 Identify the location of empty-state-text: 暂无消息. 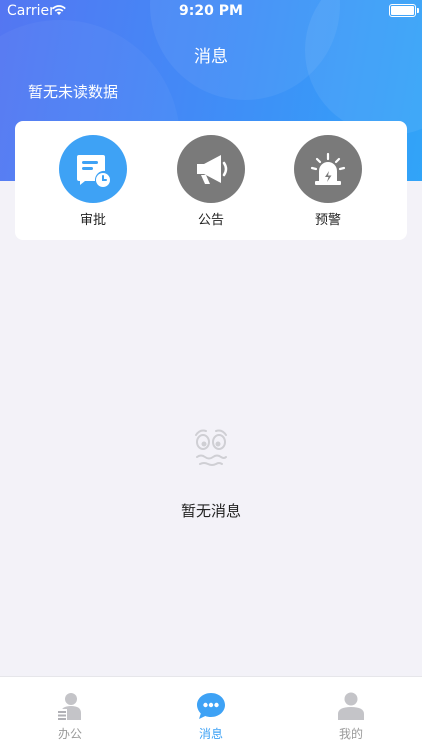
(210, 511).